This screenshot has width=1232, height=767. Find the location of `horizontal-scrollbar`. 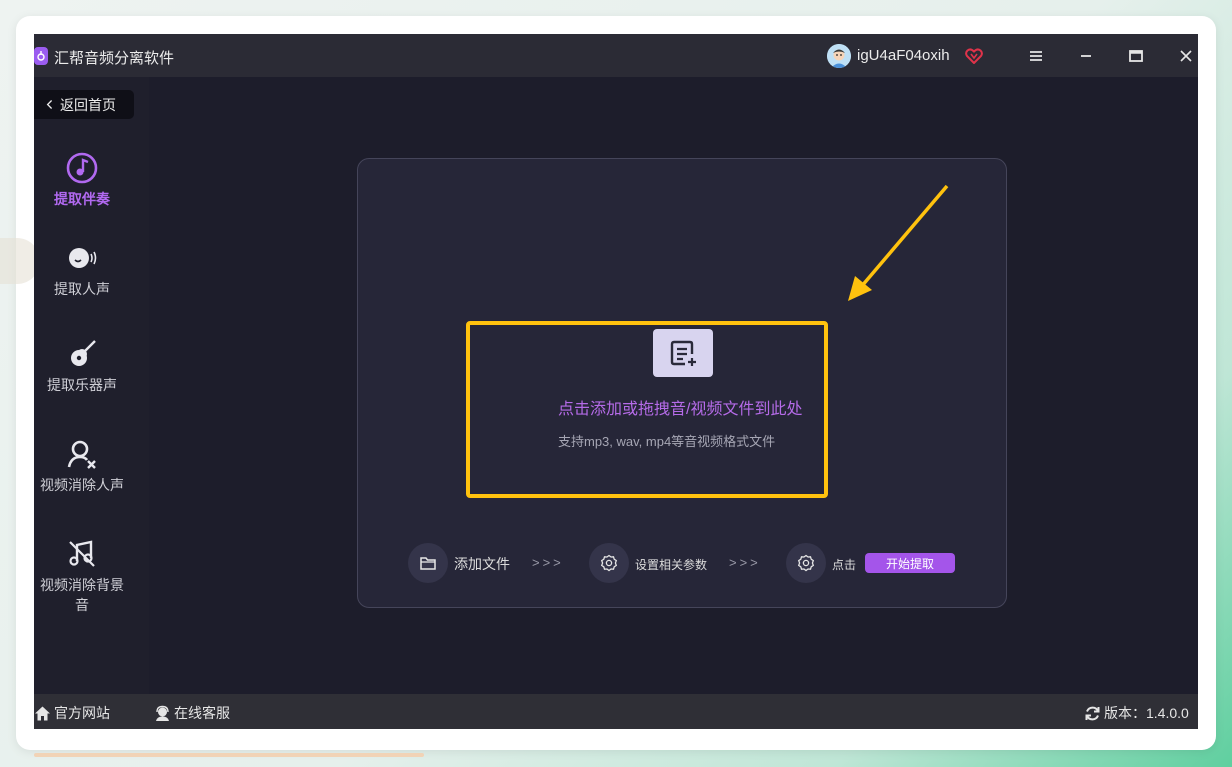

horizontal-scrollbar is located at coordinates (229, 755).